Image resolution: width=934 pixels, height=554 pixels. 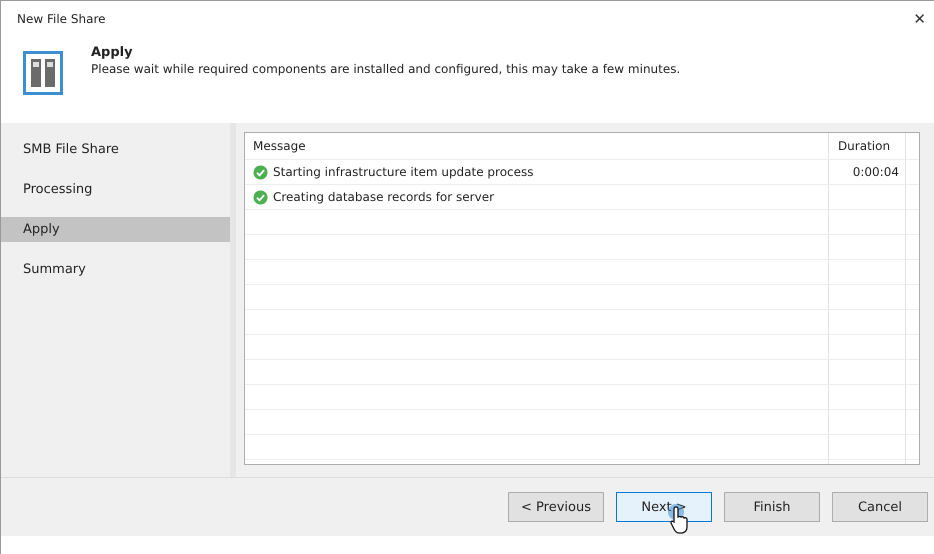 What do you see at coordinates (537, 146) in the screenshot?
I see `column-header: Message` at bounding box center [537, 146].